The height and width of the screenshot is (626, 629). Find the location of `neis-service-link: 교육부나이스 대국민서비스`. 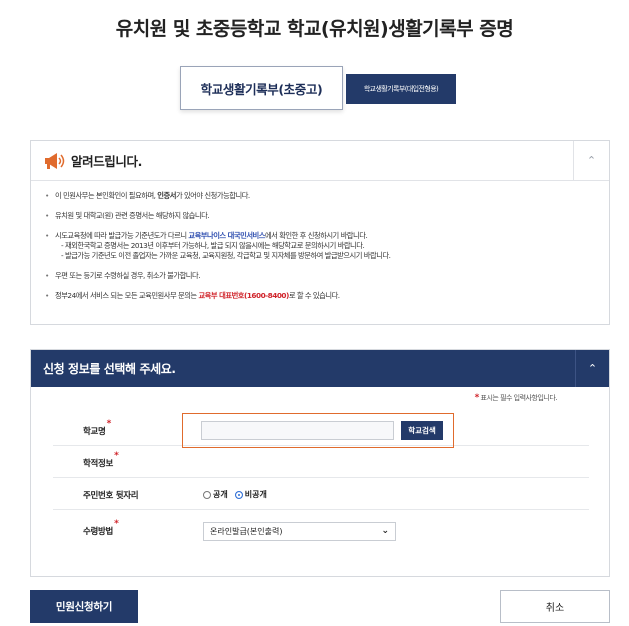

neis-service-link: 교육부나이스 대국민서비스 is located at coordinates (226, 235).